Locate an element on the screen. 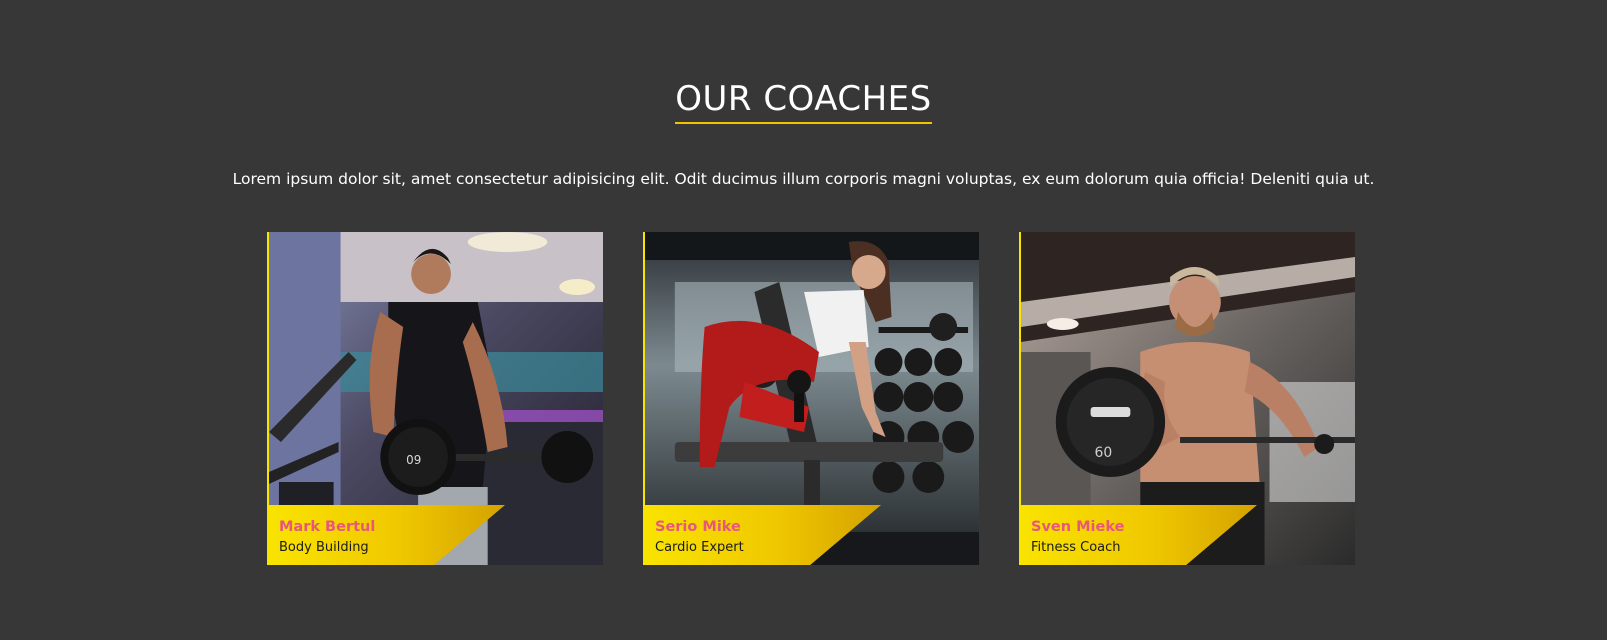 This screenshot has width=1607, height=640. section-title: OUR COACHES is located at coordinates (803, 101).